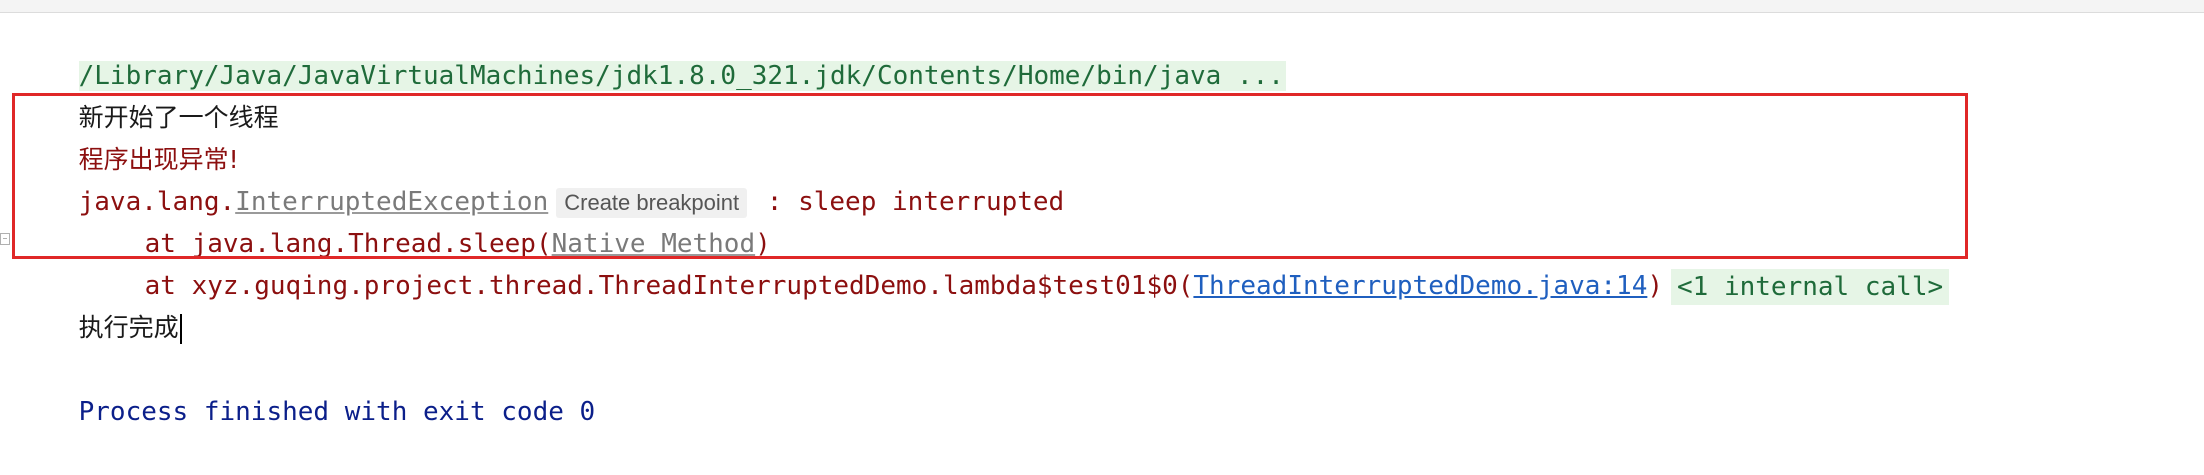  Describe the element at coordinates (5, 239) in the screenshot. I see `fold-icon` at that location.